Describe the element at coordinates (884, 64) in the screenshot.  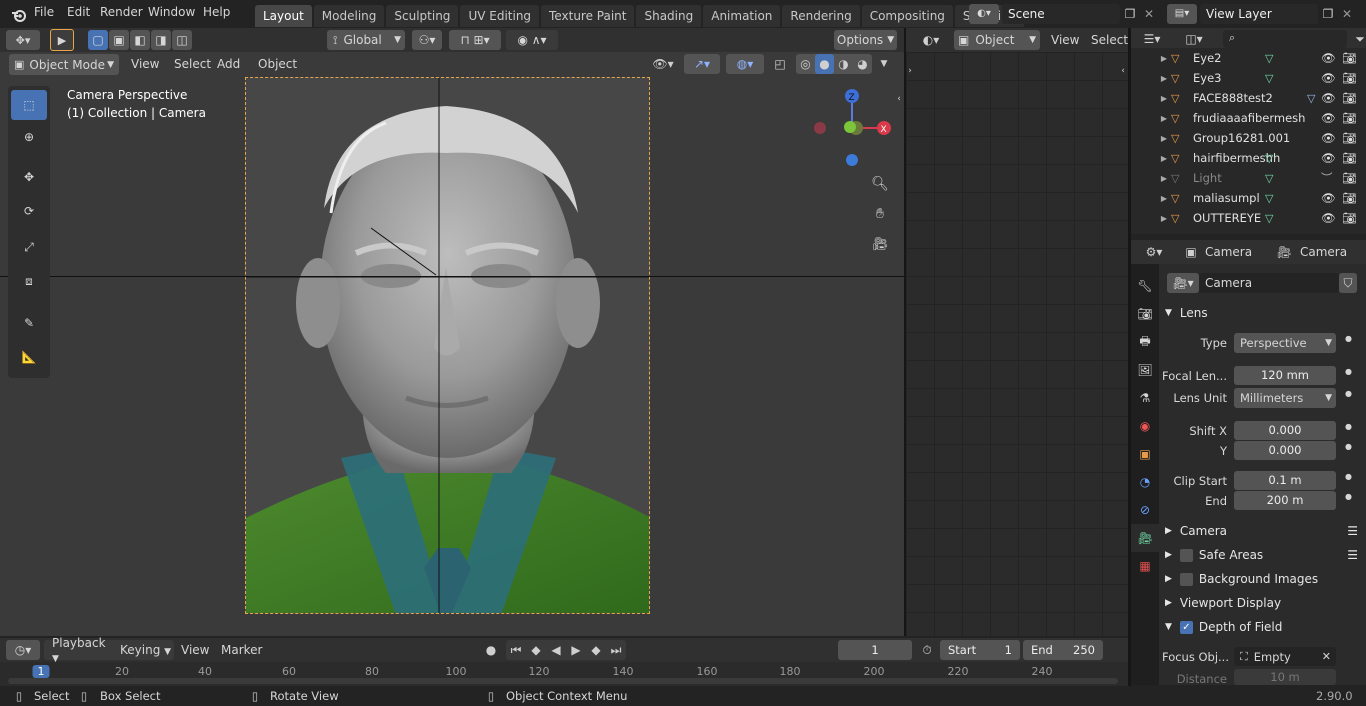
I see `shading-options-chevron-icon: ▼` at that location.